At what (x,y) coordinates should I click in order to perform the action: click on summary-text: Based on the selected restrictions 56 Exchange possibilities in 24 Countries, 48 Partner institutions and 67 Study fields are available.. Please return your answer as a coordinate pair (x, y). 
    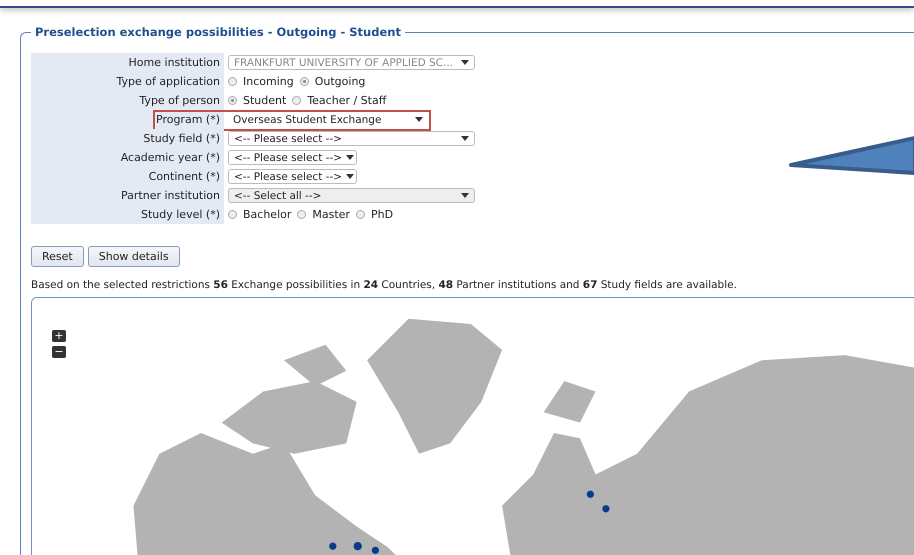
    Looking at the image, I should click on (384, 285).